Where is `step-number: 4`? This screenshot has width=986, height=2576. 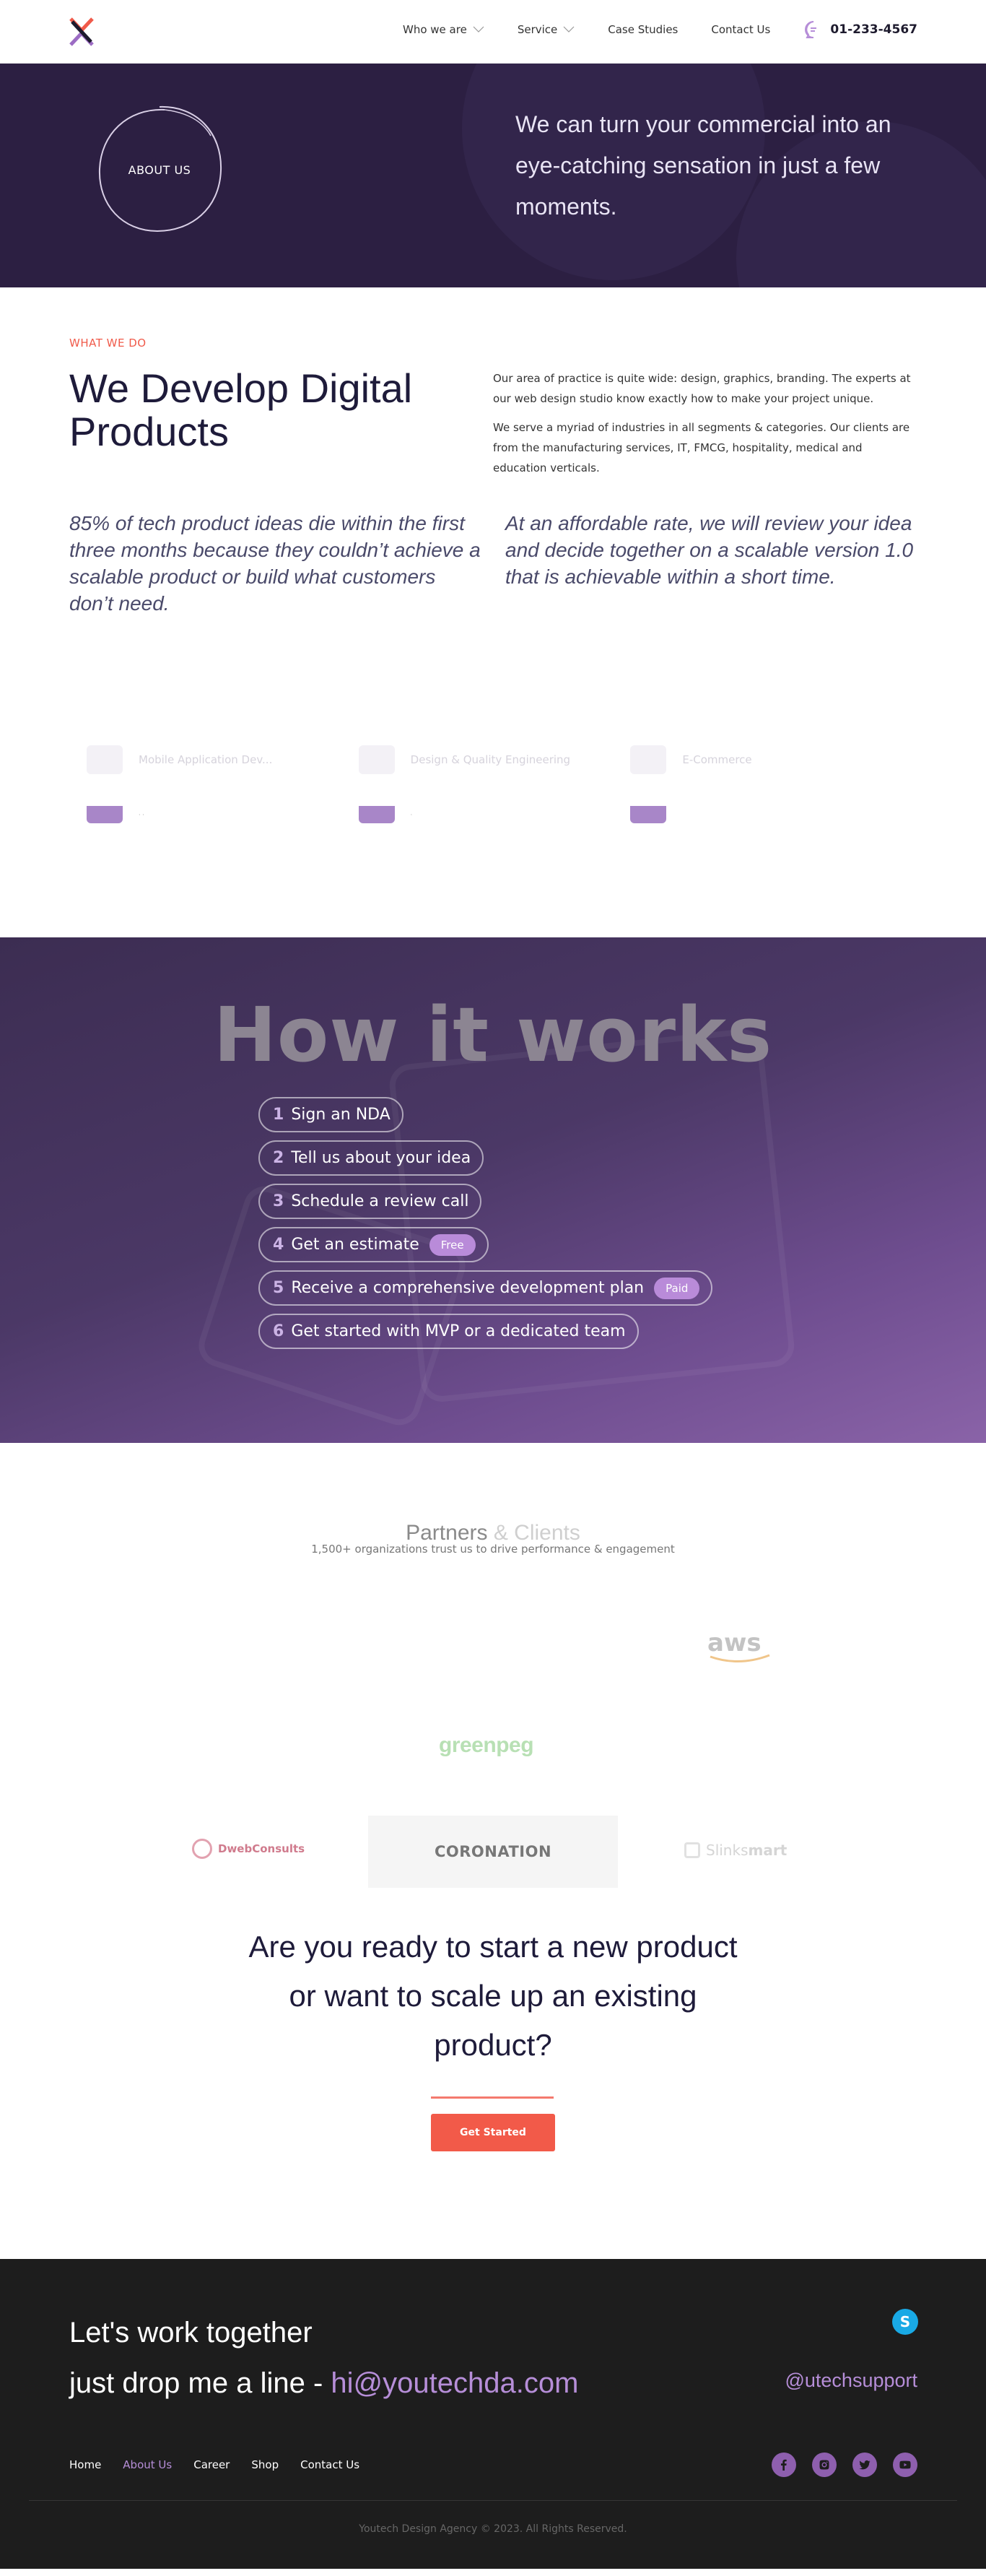
step-number: 4 is located at coordinates (278, 1245).